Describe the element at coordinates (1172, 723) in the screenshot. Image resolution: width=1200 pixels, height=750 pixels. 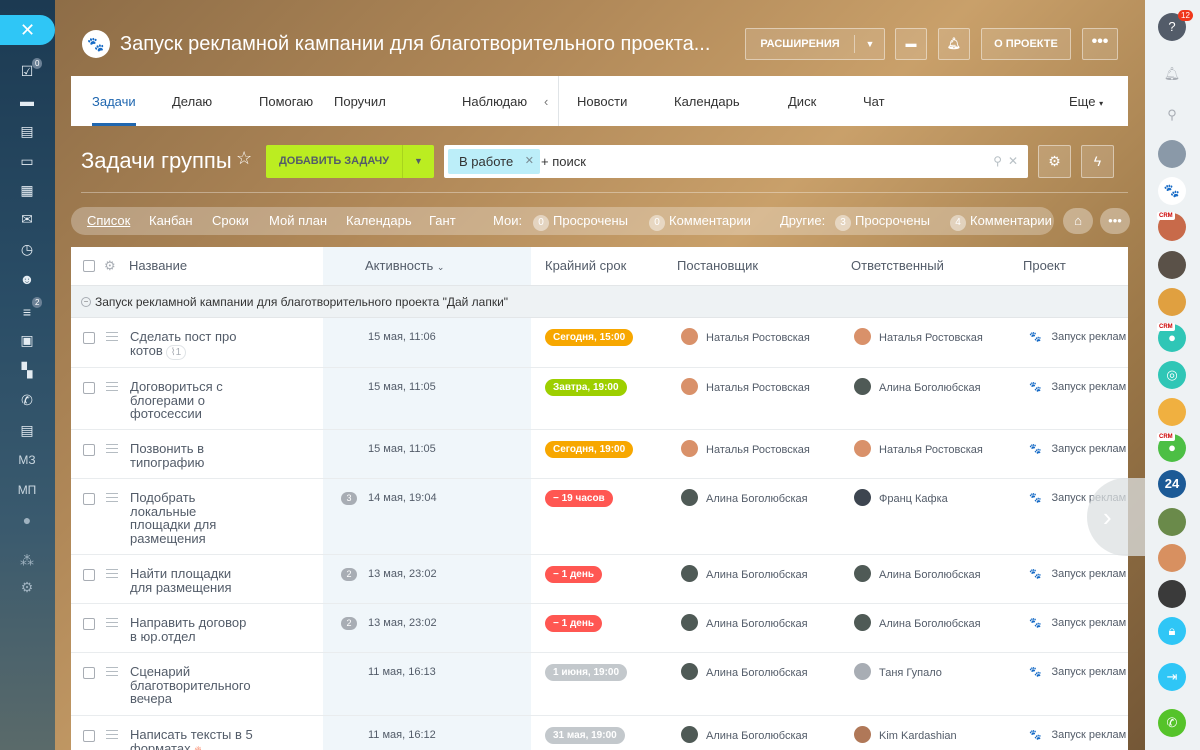
I see `phone-icon: ✆` at that location.